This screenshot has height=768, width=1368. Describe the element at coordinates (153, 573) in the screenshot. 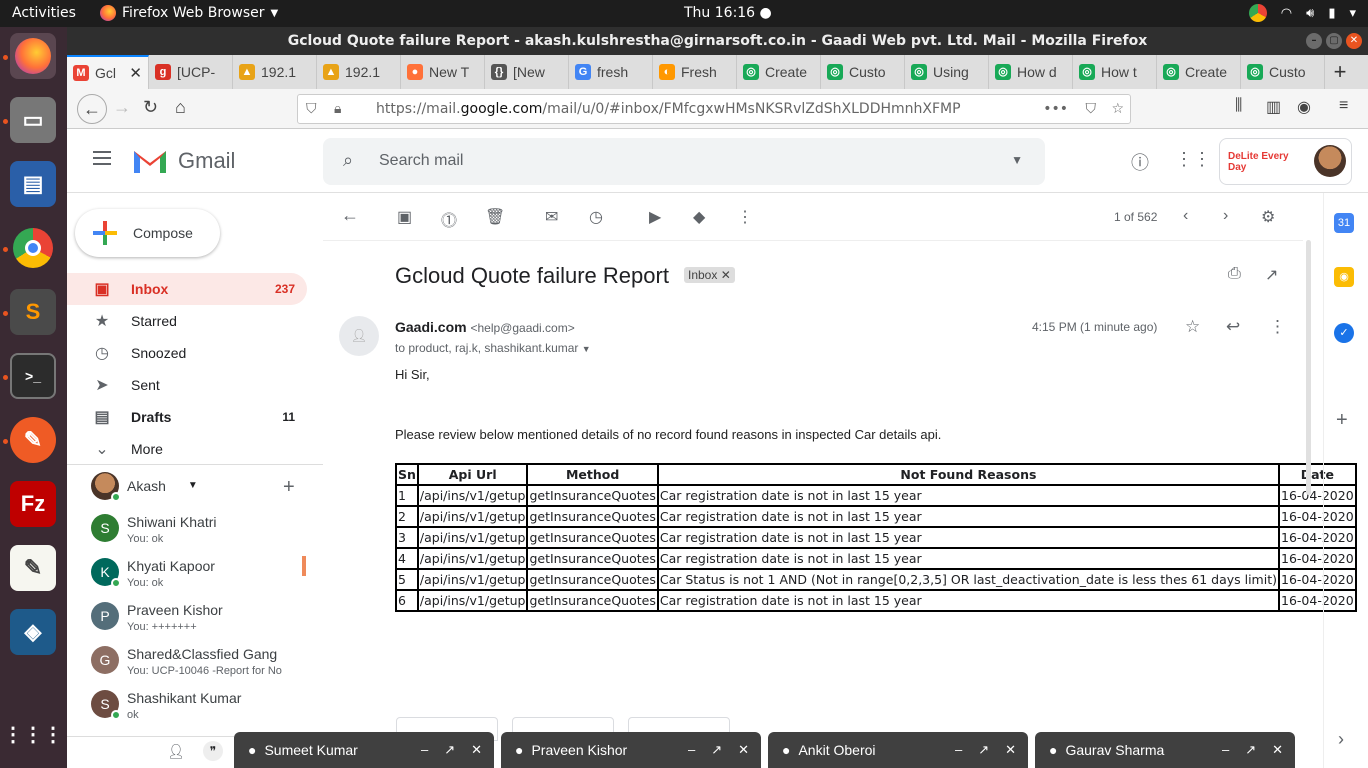

I see `hangouts-contact: K Khyati Kapoor You: ok` at that location.